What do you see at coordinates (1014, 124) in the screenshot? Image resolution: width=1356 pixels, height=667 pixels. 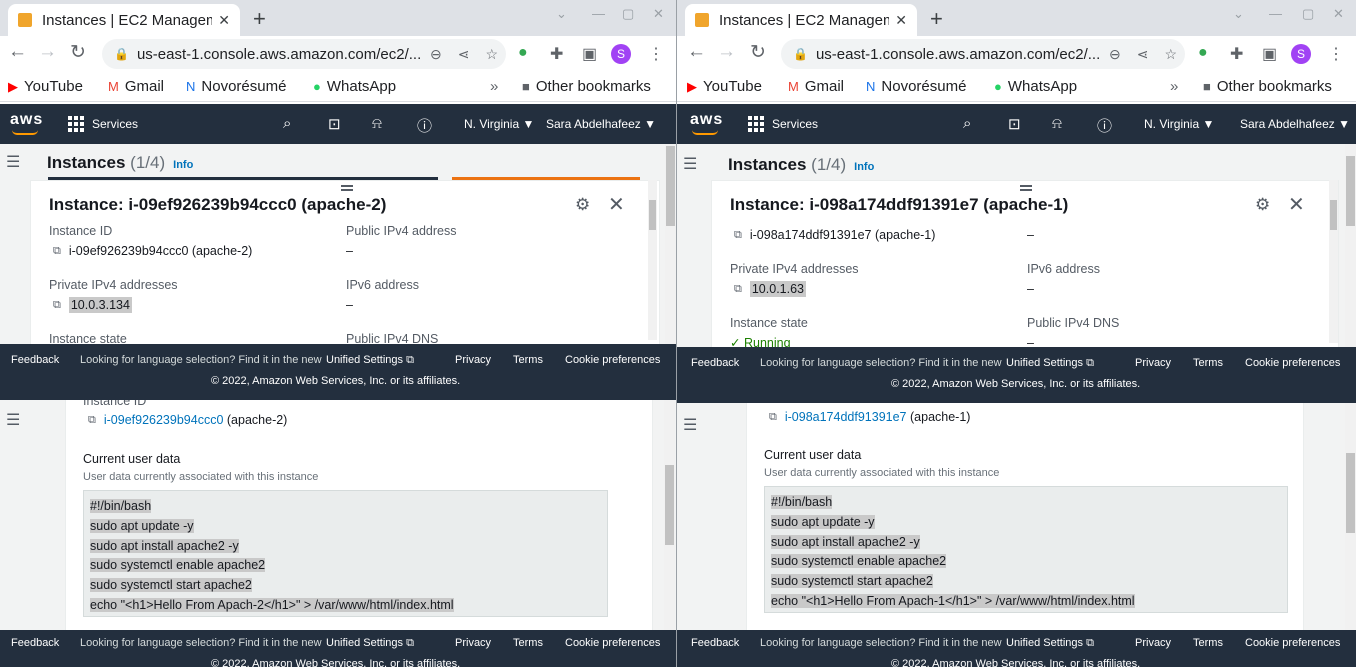 I see `cloudshell-icon: ⊡` at bounding box center [1014, 124].